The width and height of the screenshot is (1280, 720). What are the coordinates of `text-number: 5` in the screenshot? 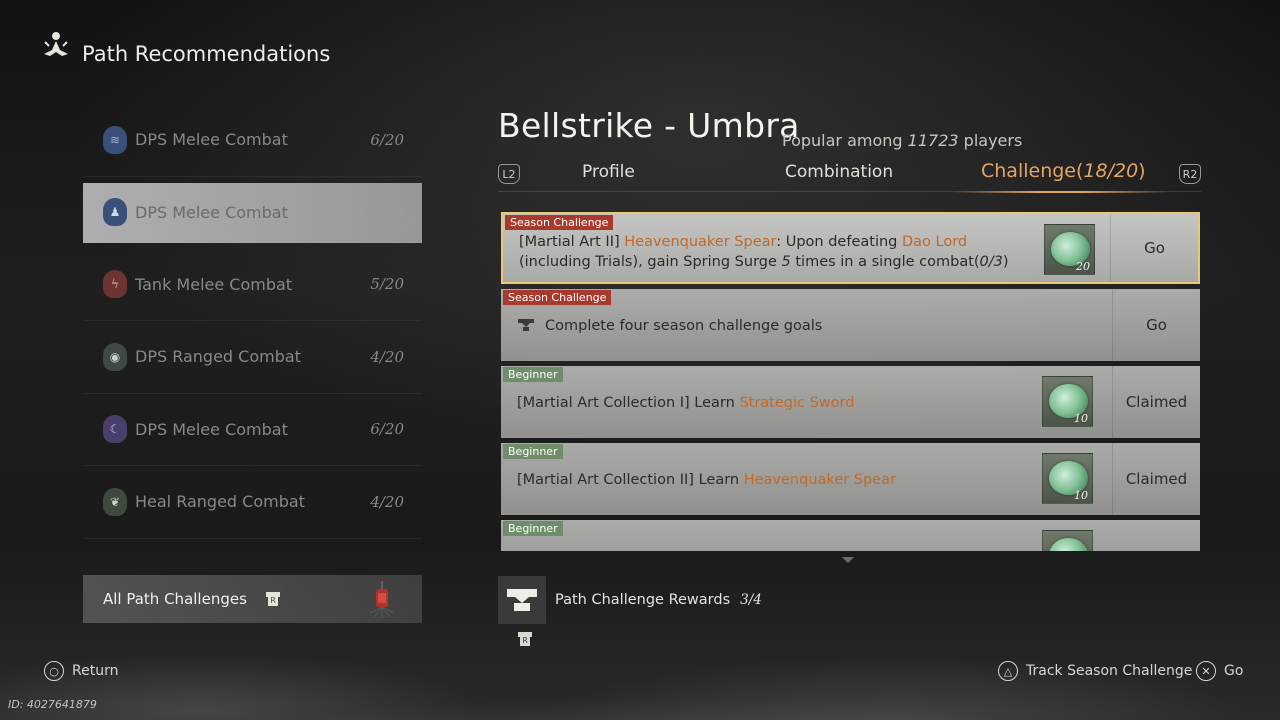 It's located at (786, 262).